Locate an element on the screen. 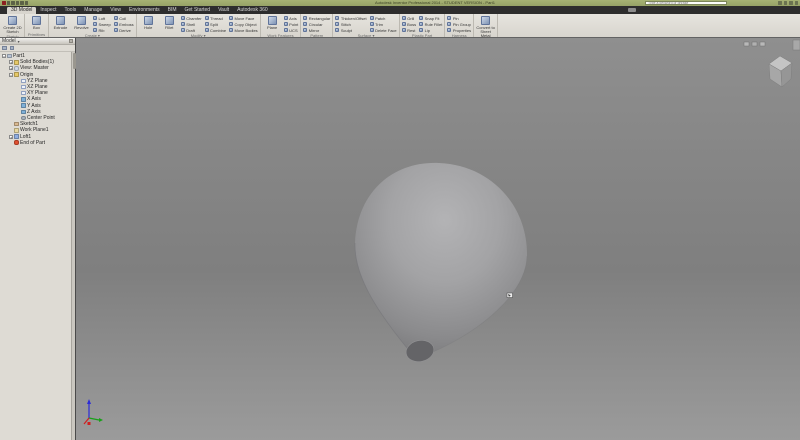 This screenshot has width=800, height=440. thicken-offset-icon is located at coordinates (337, 18).